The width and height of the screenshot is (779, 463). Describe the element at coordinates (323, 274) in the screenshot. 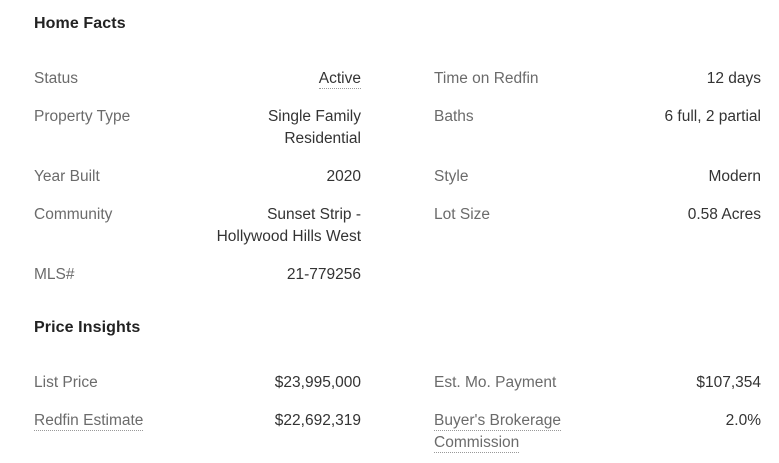

I see `mls-value: 21-779256` at that location.